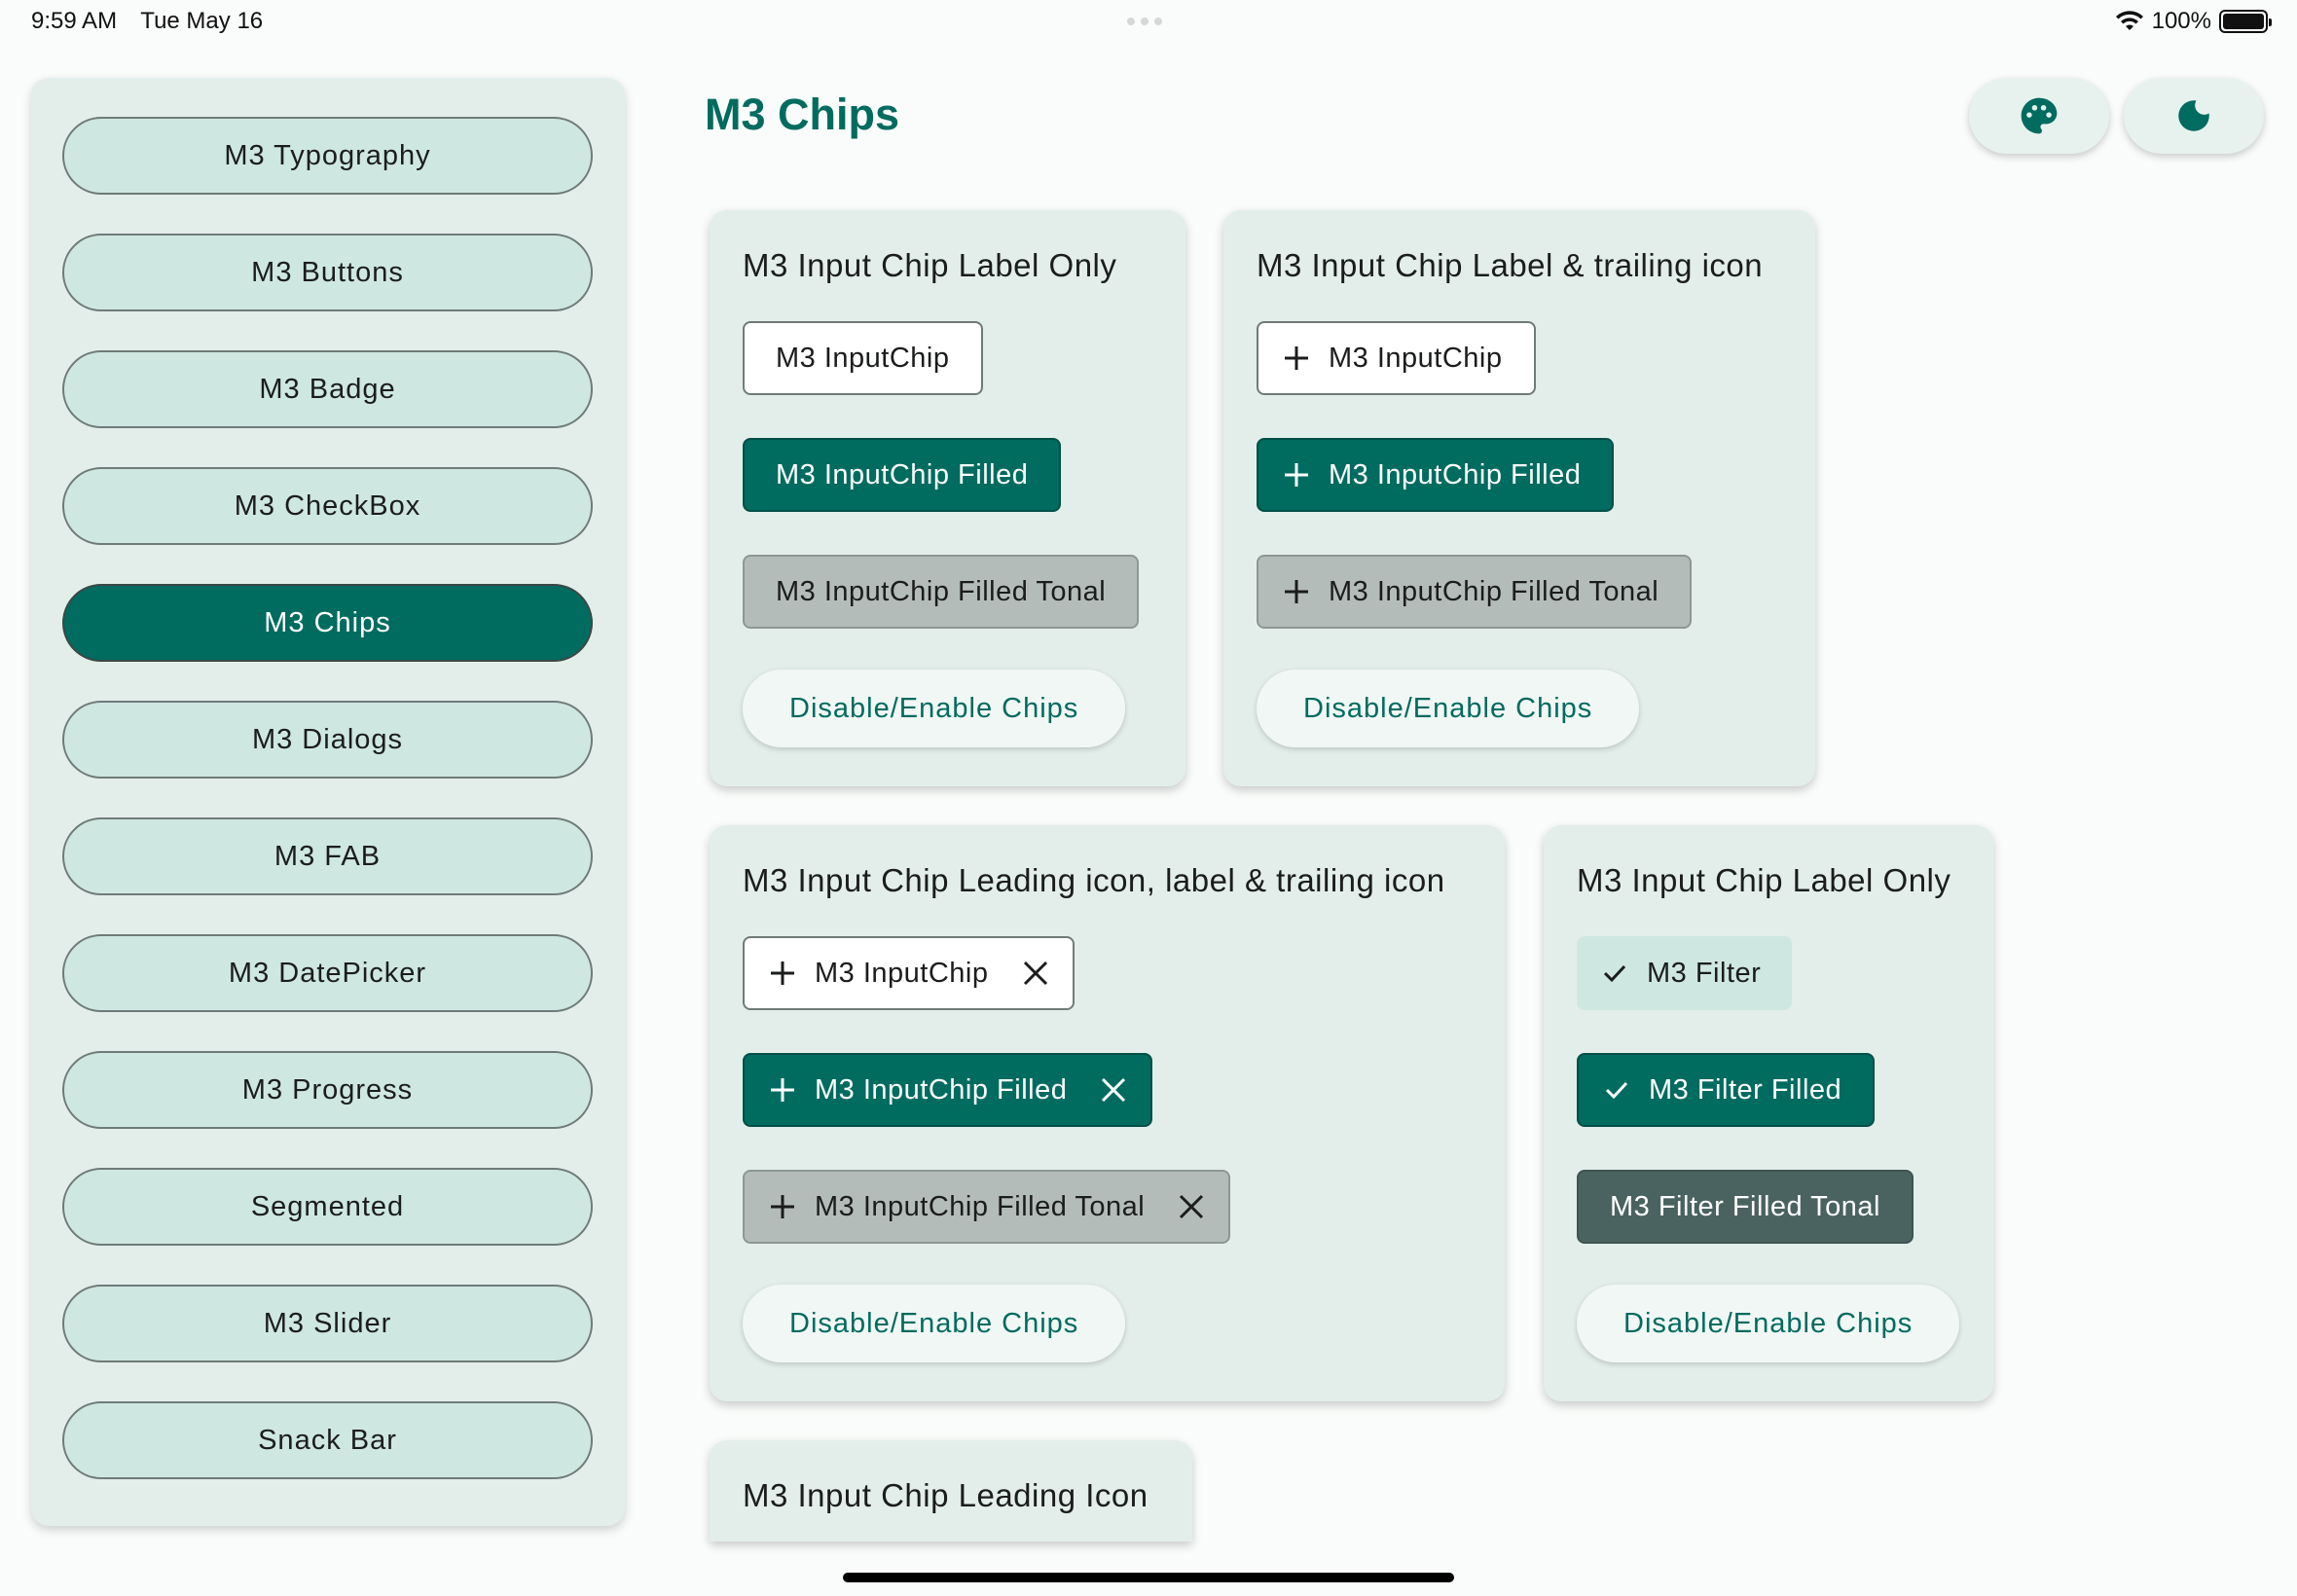  Describe the element at coordinates (1144, 21) in the screenshot. I see `multitasking-dots` at that location.